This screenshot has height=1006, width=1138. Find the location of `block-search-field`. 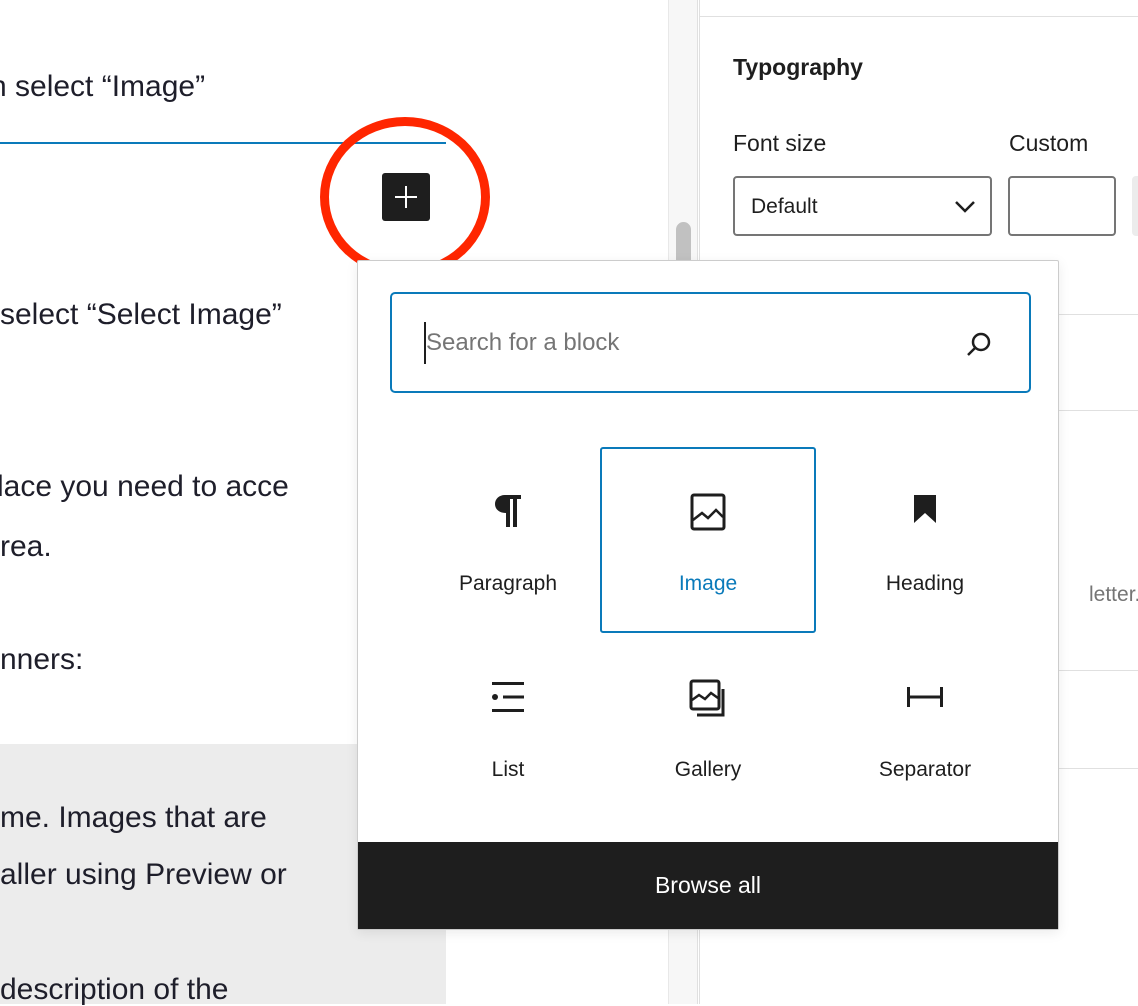

block-search-field is located at coordinates (710, 342).